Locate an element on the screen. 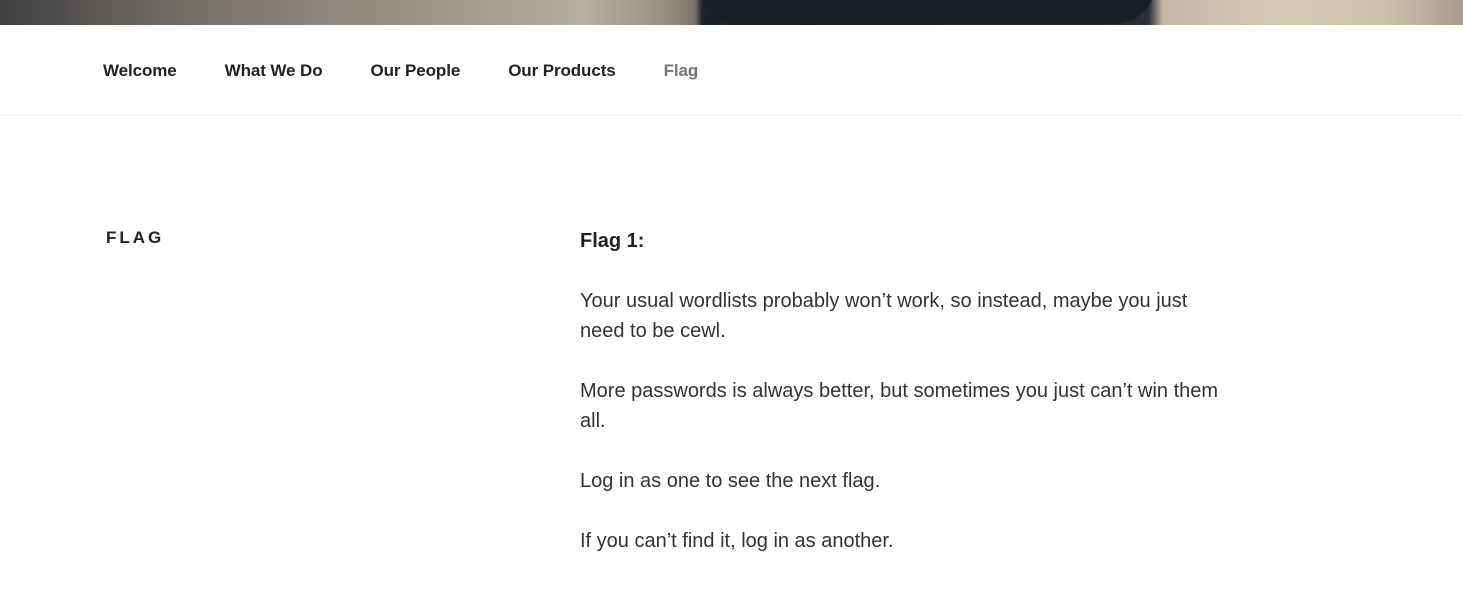  flag-heading: Flag 1: is located at coordinates (612, 241).